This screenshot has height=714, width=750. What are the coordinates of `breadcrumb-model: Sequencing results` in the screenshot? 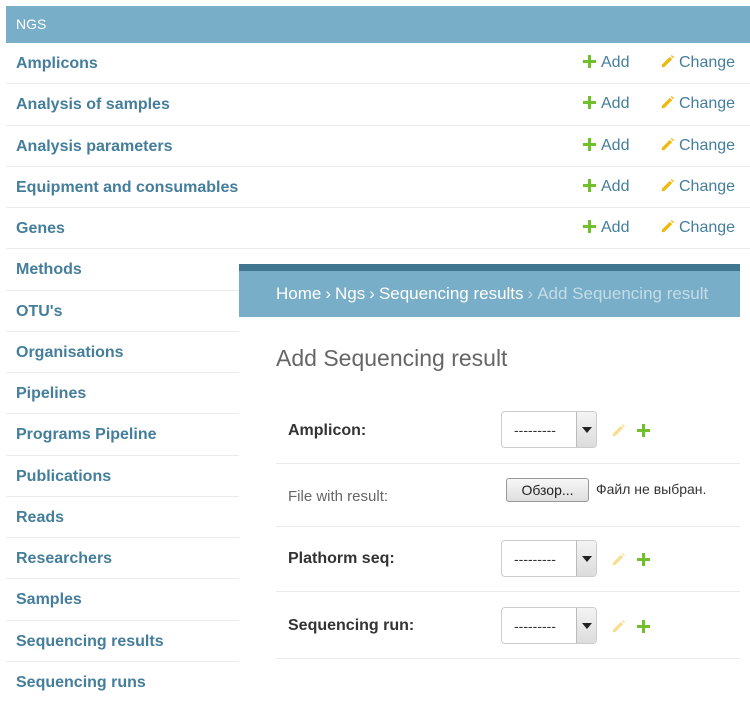 It's located at (451, 293).